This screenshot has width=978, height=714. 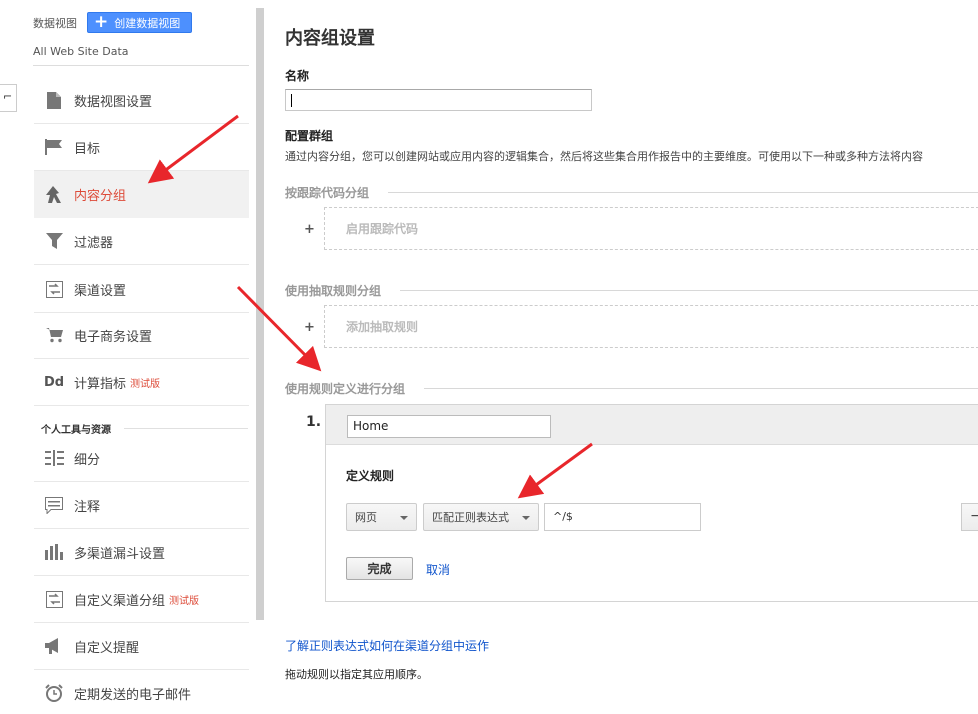 I want to click on annotation-icon, so click(x=54, y=505).